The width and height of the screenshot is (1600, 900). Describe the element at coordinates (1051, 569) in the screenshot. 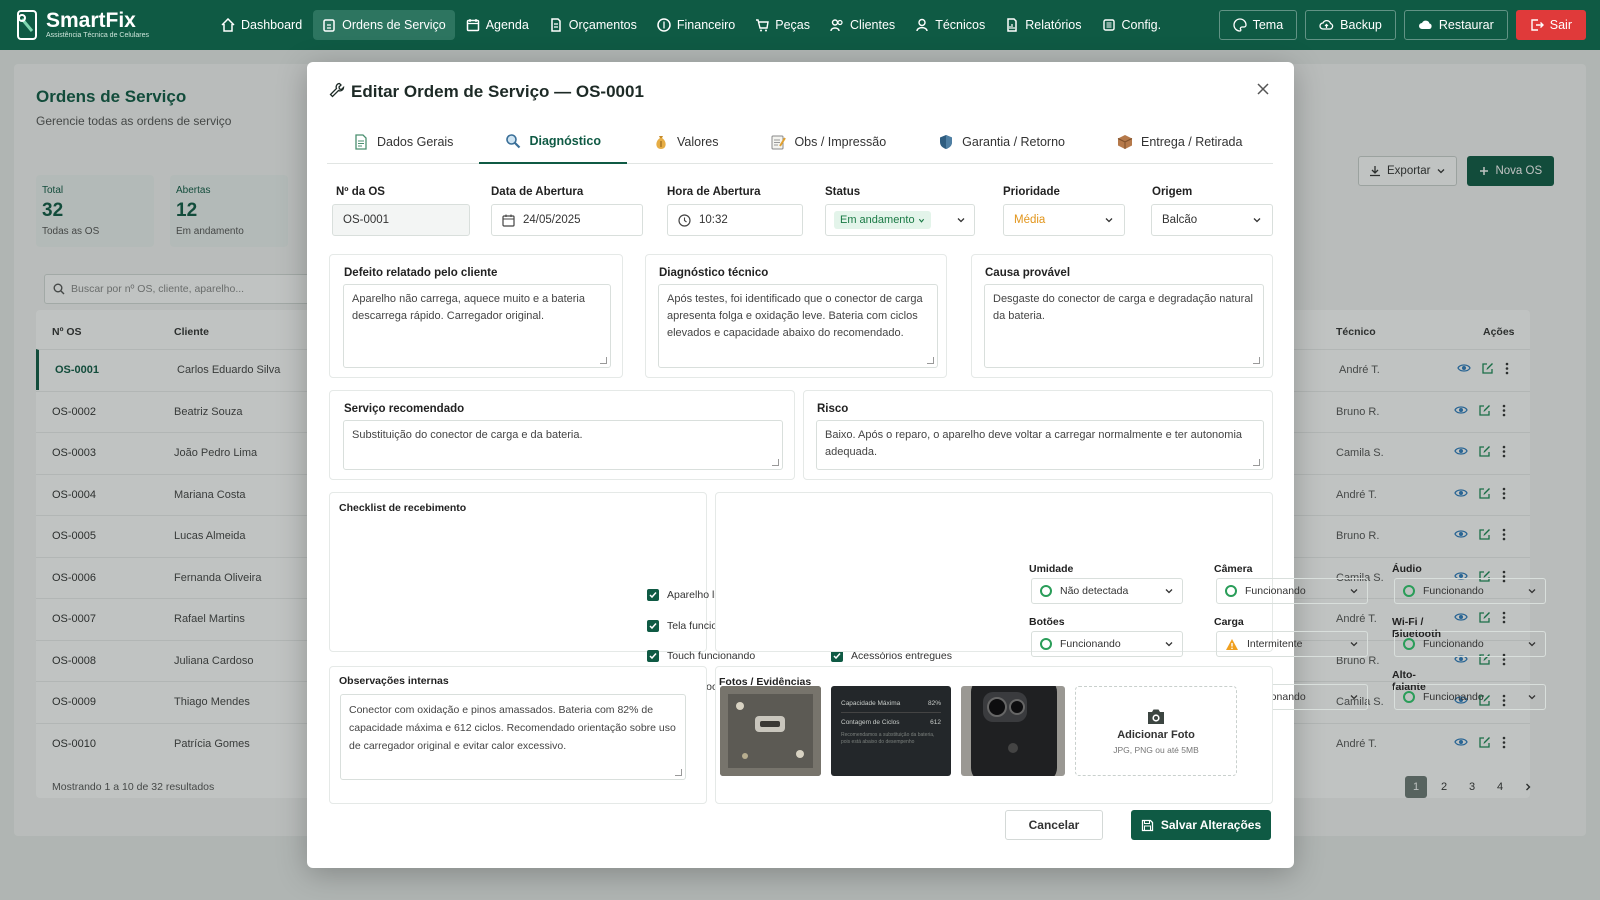

I see `condition-label: Umidade` at that location.